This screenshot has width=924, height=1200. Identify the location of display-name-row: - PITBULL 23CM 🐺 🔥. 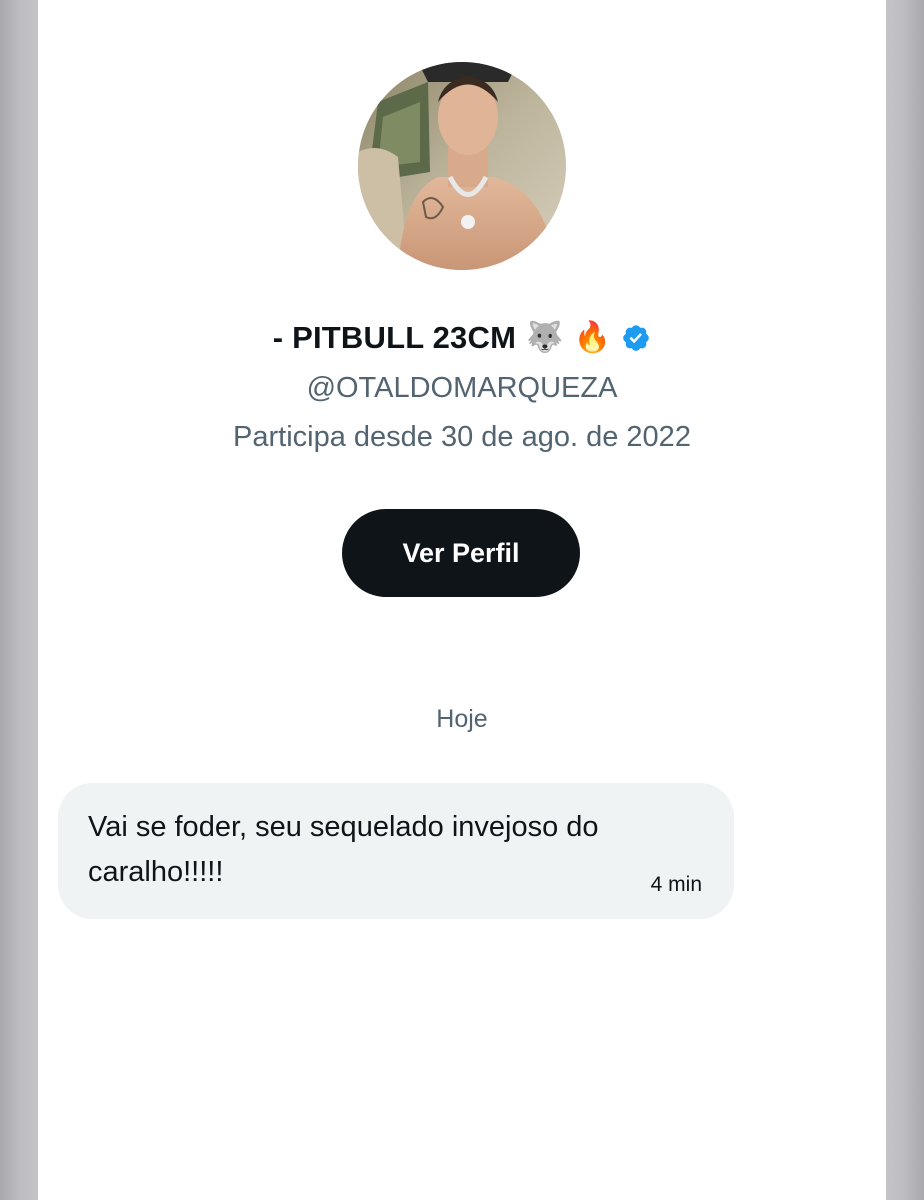
(462, 338).